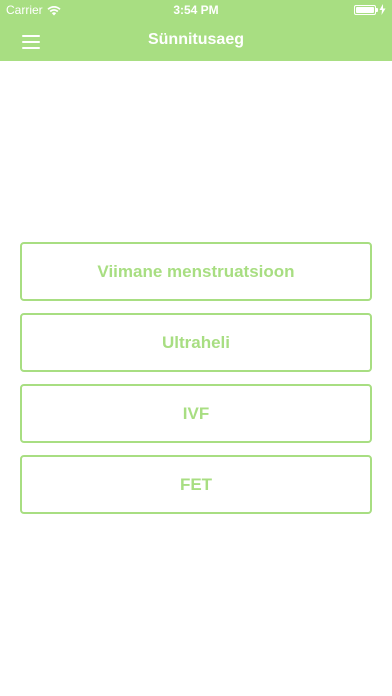 The image size is (392, 696). What do you see at coordinates (196, 30) in the screenshot?
I see `navigation-bar: Carrier 3:54 PM Sünnitusaeg` at bounding box center [196, 30].